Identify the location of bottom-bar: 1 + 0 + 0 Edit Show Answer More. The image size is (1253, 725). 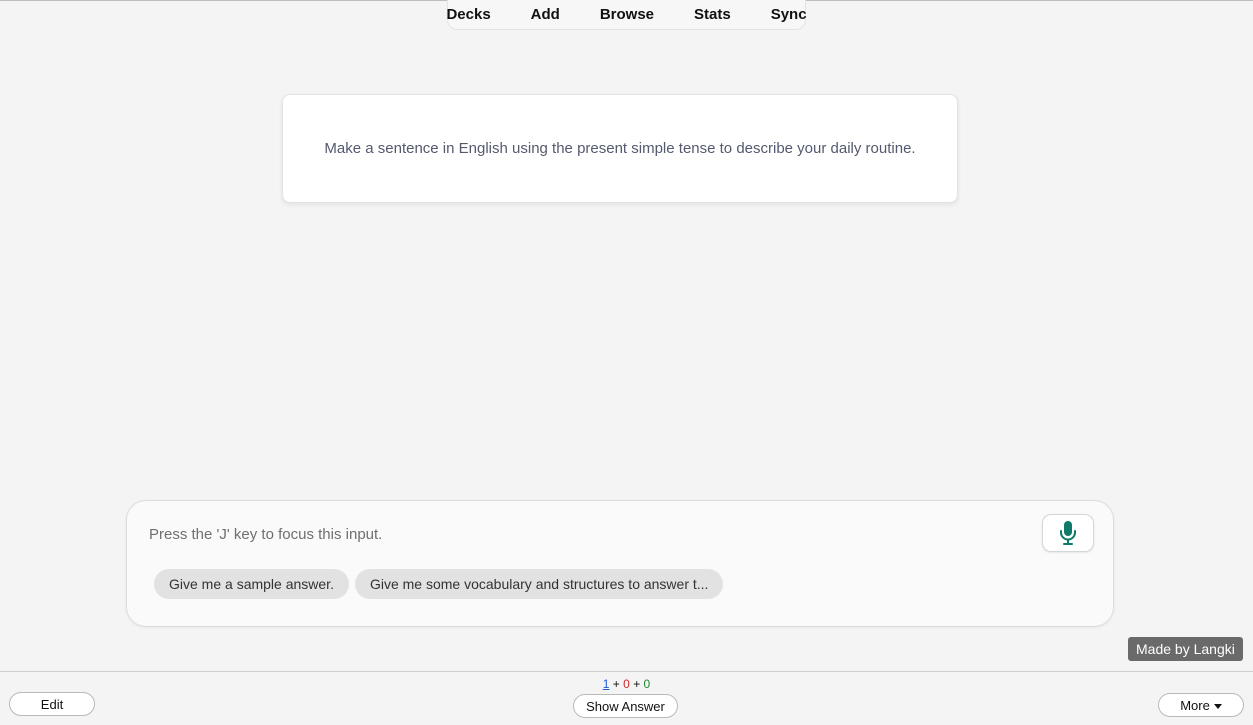
(626, 698).